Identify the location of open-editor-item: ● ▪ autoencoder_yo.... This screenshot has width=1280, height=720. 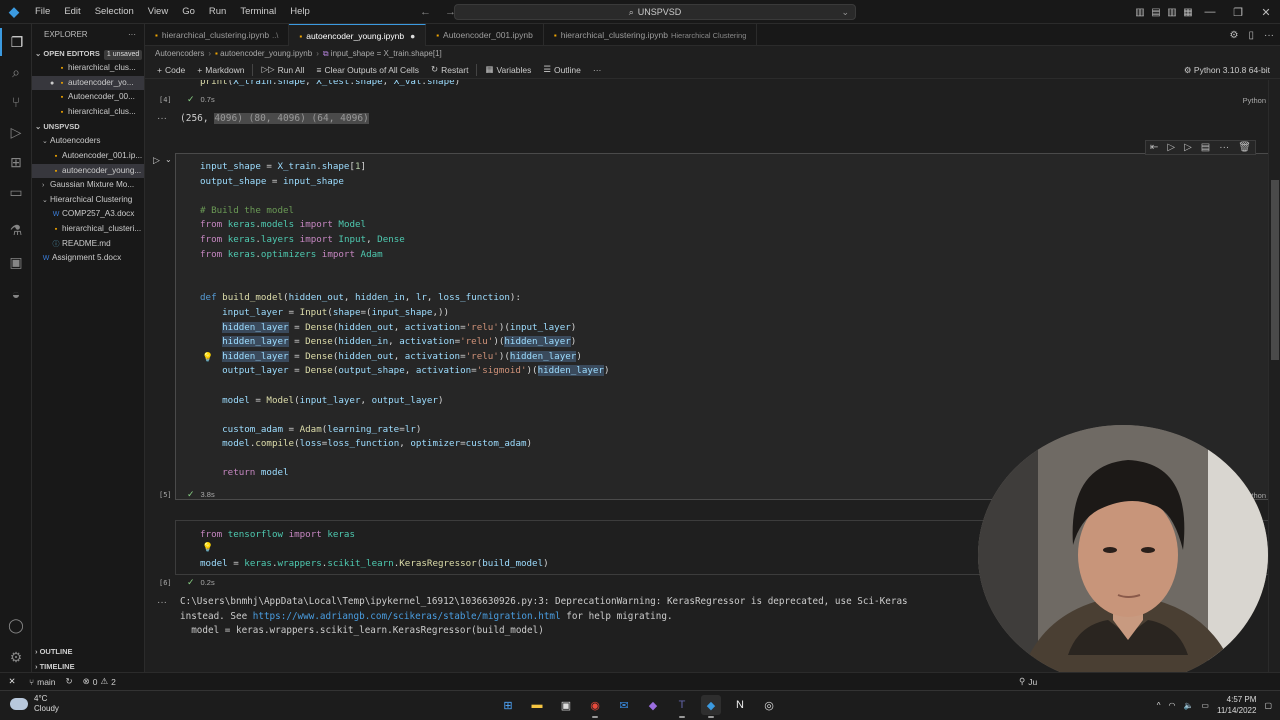
(88, 83).